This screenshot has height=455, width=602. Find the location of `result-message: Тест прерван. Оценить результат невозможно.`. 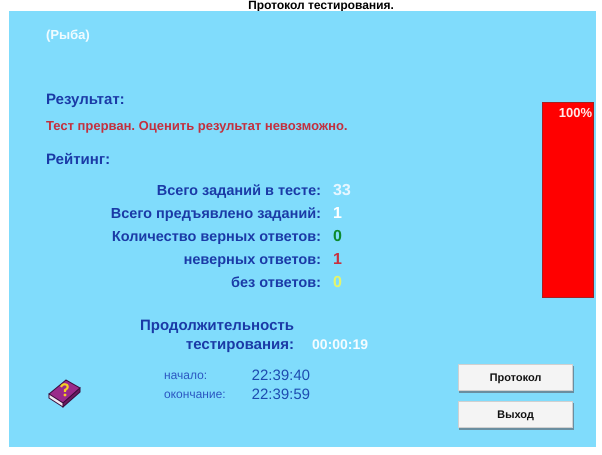

result-message: Тест прерван. Оценить результат невозможно. is located at coordinates (197, 125).